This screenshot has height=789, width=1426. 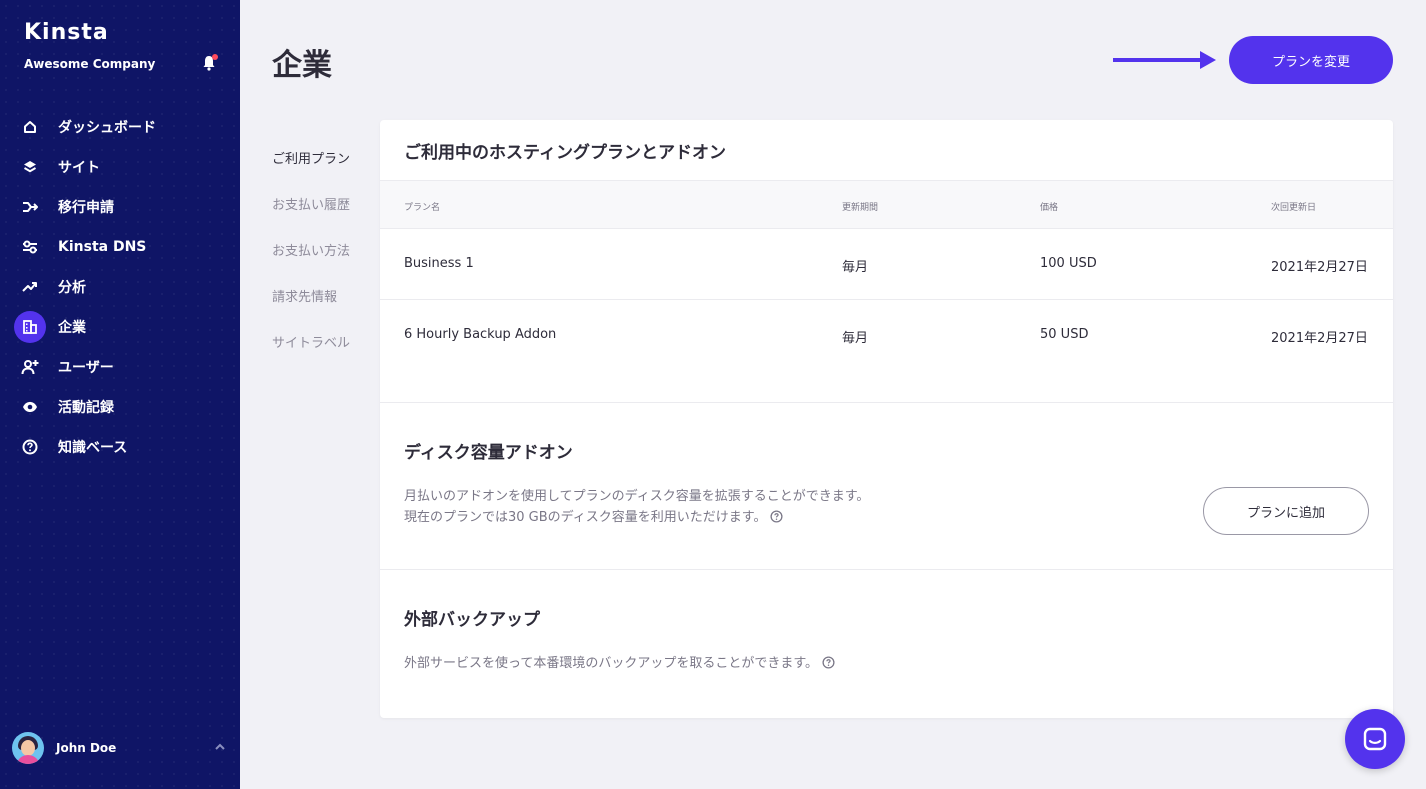 What do you see at coordinates (102, 247) in the screenshot?
I see `nav-label-dns: Kinsta DNS` at bounding box center [102, 247].